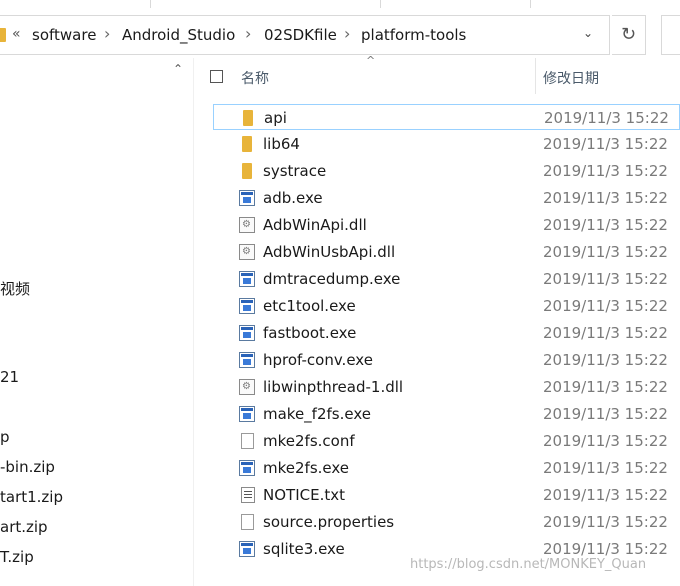 This screenshot has height=586, width=680. What do you see at coordinates (293, 198) in the screenshot?
I see `file-name: adb.exe` at bounding box center [293, 198].